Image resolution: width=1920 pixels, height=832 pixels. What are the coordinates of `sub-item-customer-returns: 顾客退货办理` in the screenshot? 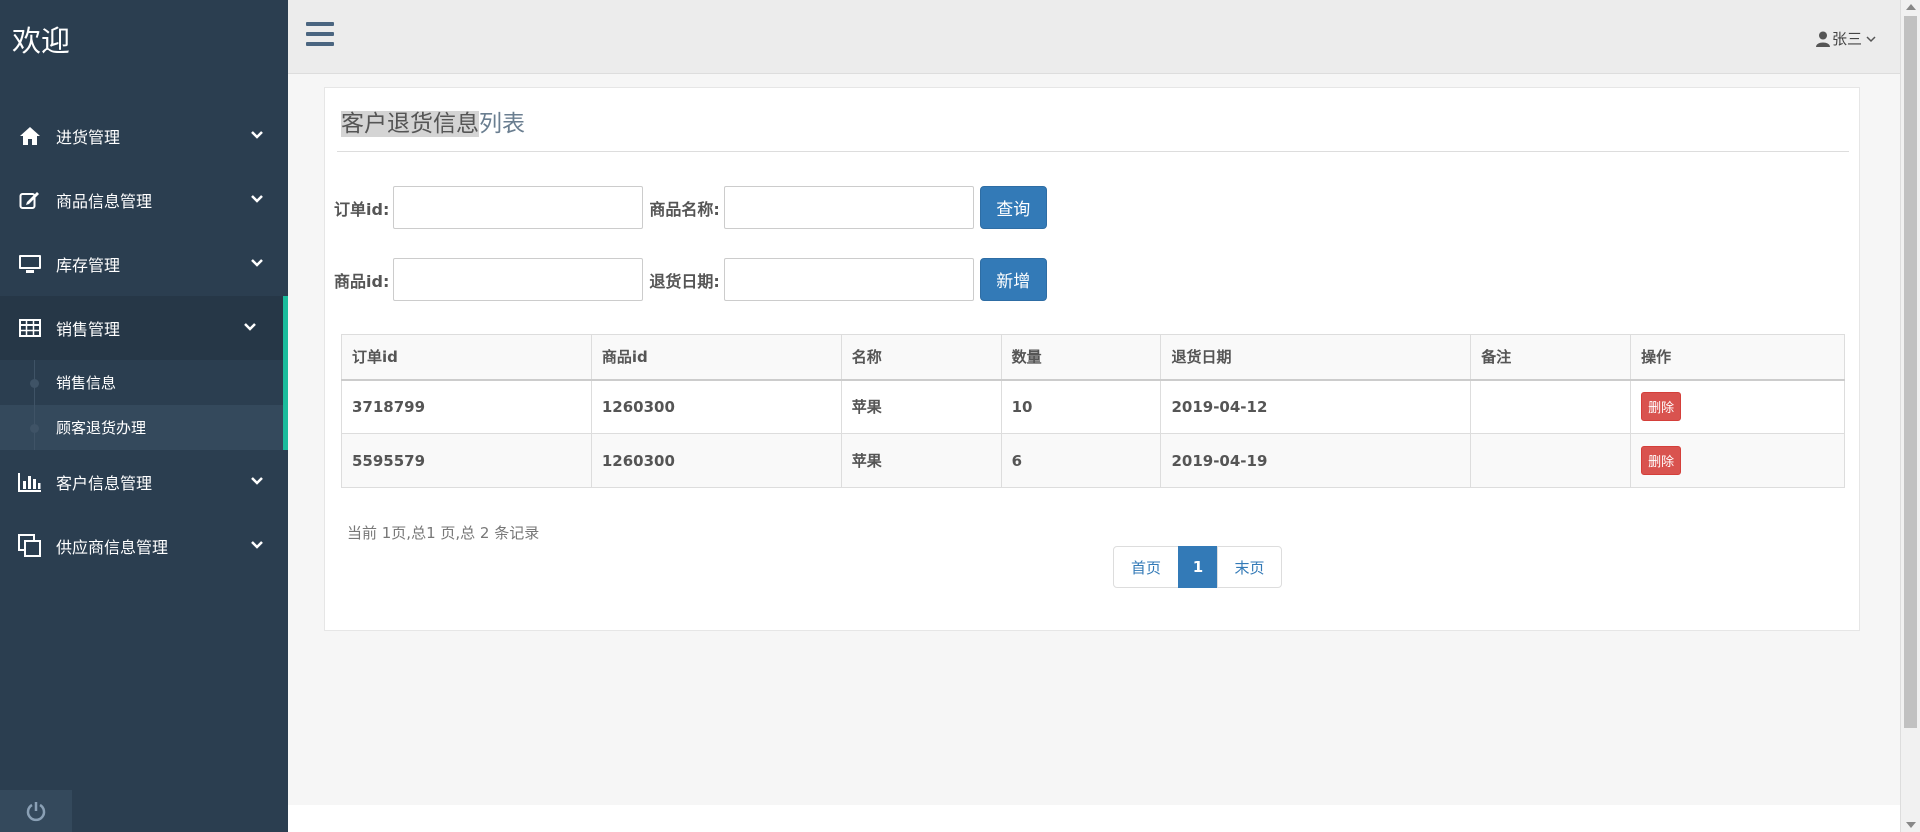 It's located at (141, 427).